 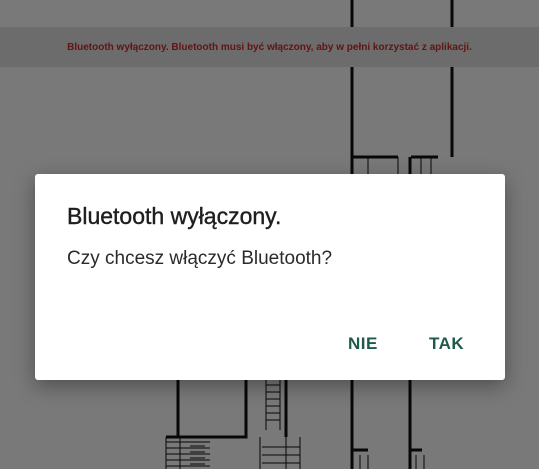 What do you see at coordinates (446, 344) in the screenshot?
I see `yes-button: TAK` at bounding box center [446, 344].